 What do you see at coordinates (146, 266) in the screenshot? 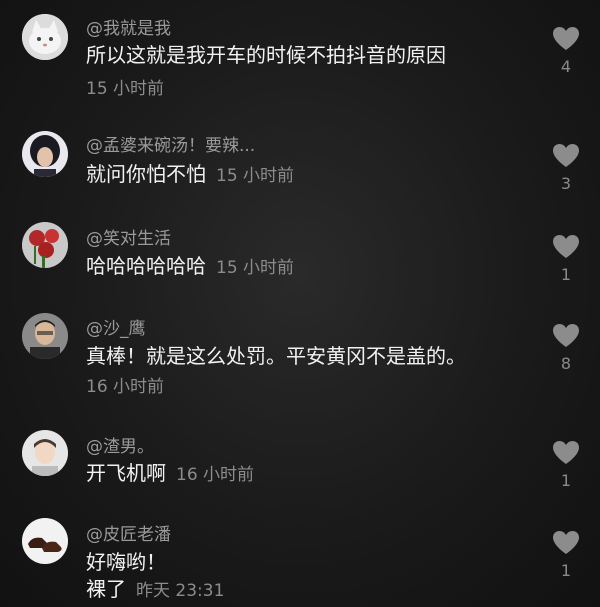
I see `comment-body: 哈哈哈哈哈哈` at bounding box center [146, 266].